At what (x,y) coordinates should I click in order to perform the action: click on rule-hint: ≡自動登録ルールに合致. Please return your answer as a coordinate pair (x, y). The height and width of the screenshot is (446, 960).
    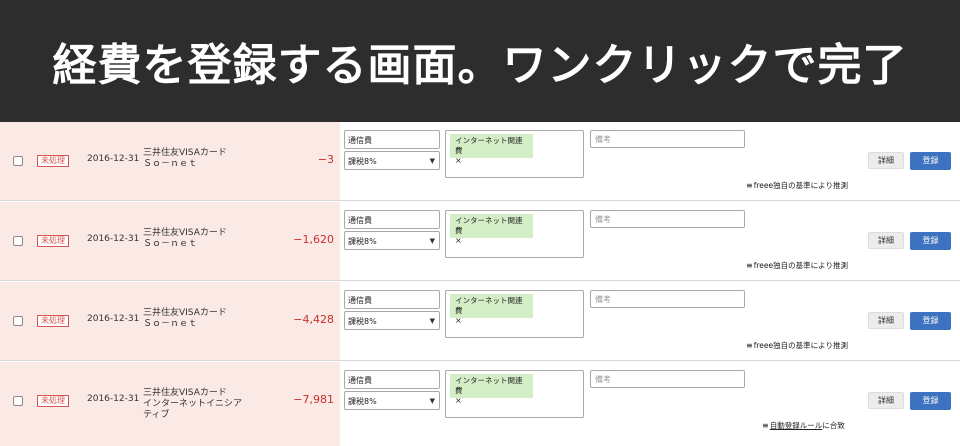
    Looking at the image, I should click on (803, 425).